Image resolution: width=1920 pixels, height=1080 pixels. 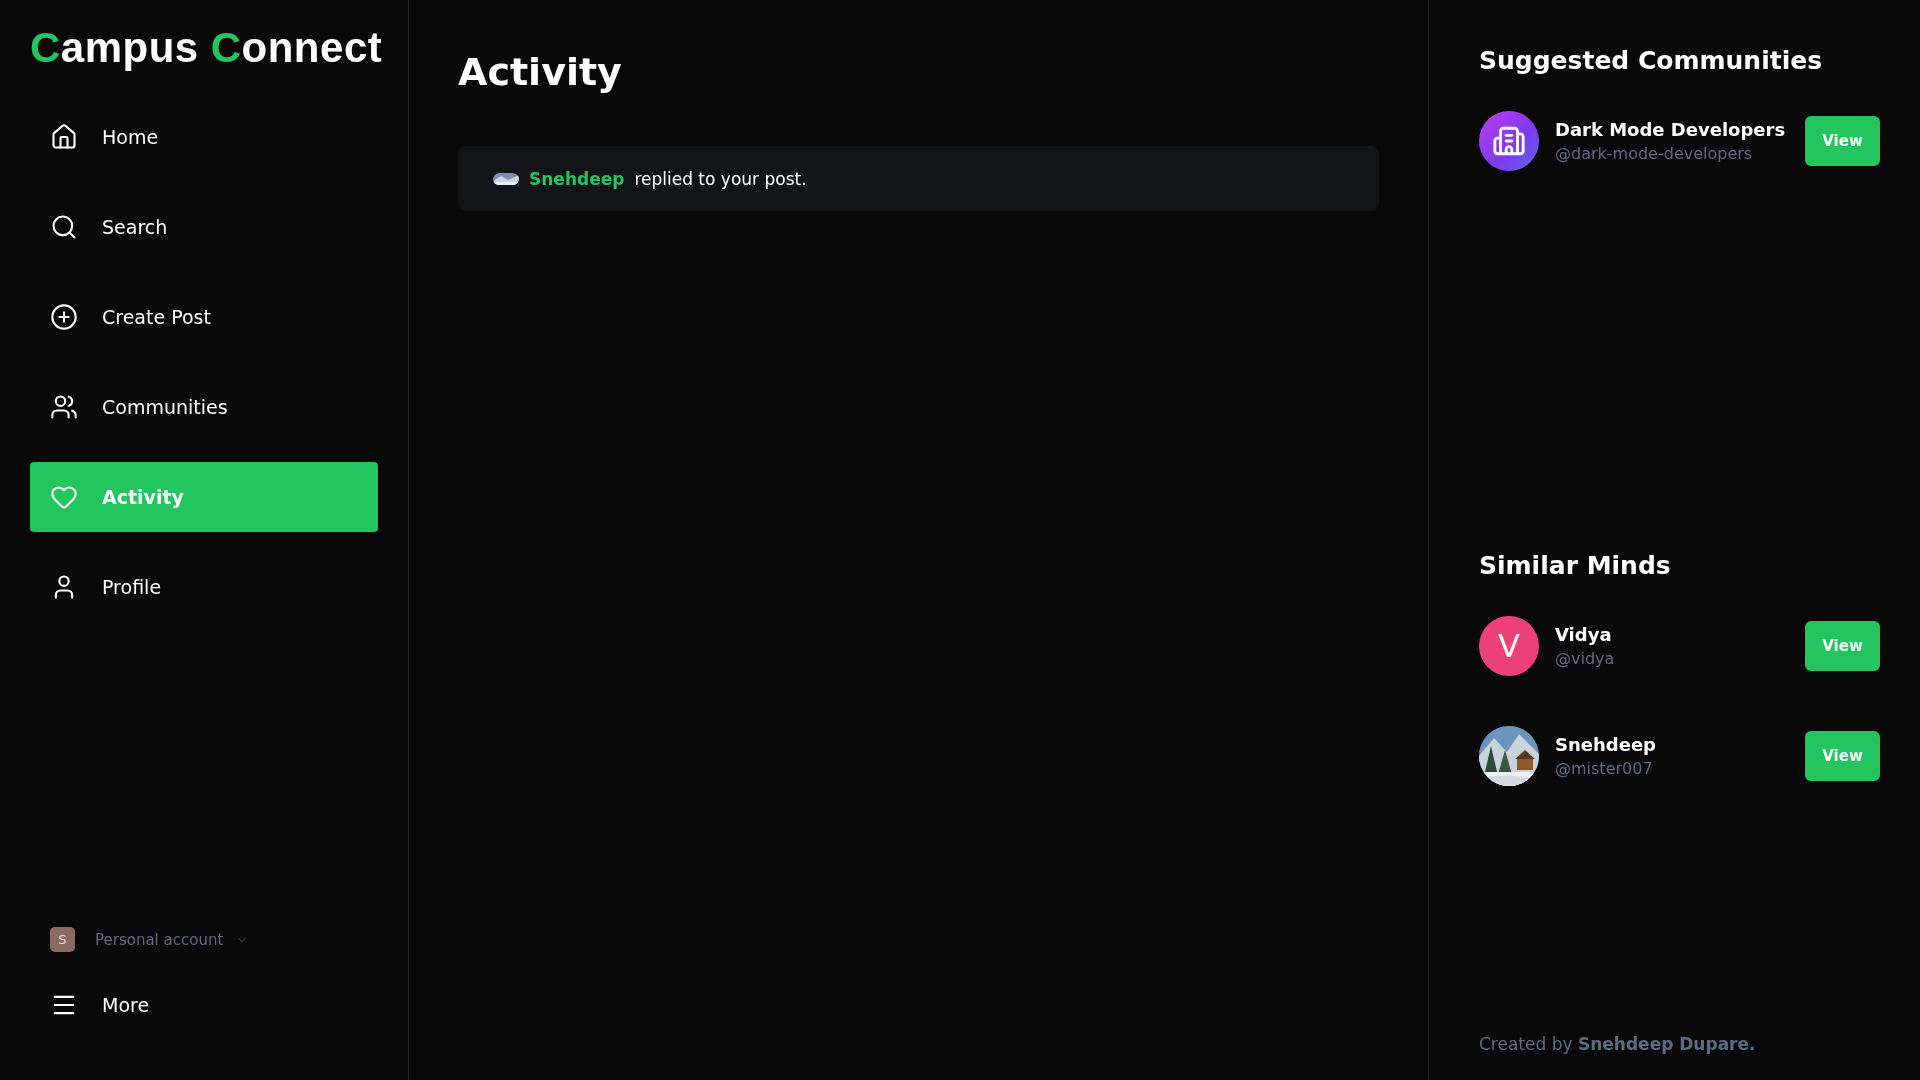 I want to click on user-name: Vidya, so click(x=1584, y=634).